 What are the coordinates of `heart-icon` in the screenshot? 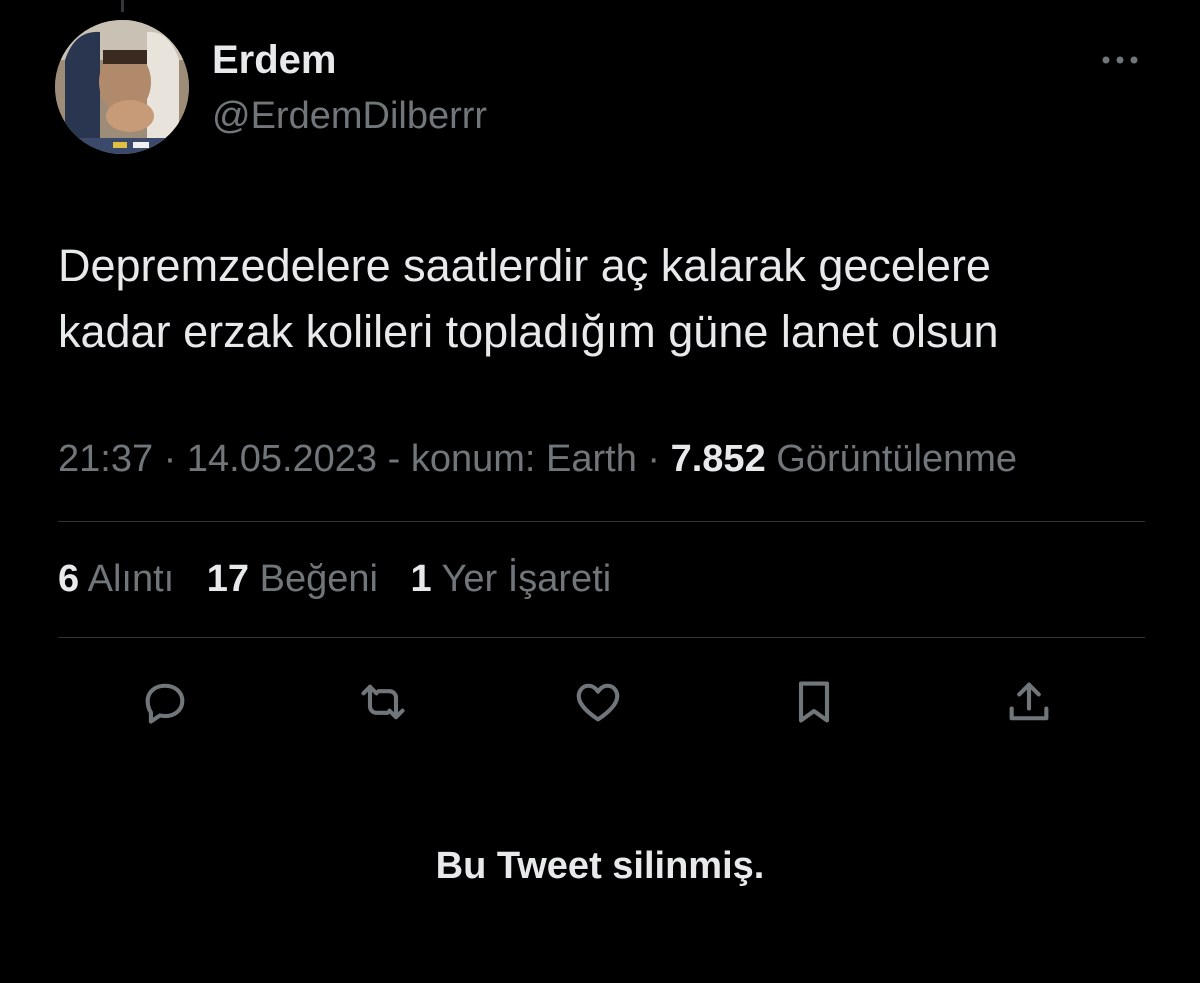 It's located at (598, 702).